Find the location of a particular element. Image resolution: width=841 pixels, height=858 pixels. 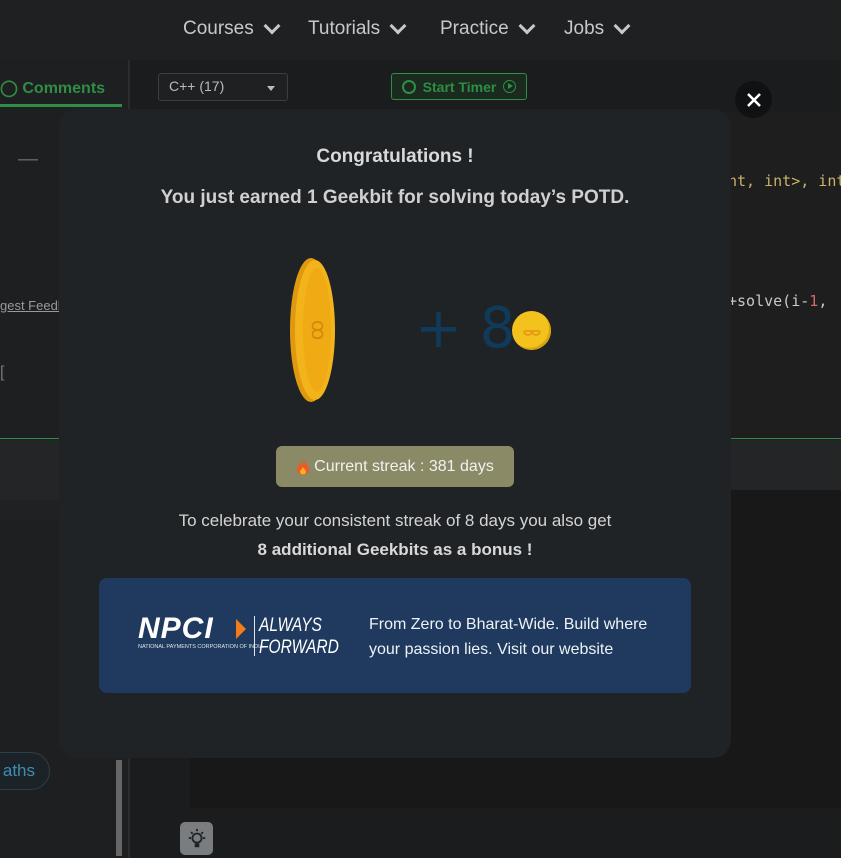

tab-comments: ◯ Comments is located at coordinates (52, 88).